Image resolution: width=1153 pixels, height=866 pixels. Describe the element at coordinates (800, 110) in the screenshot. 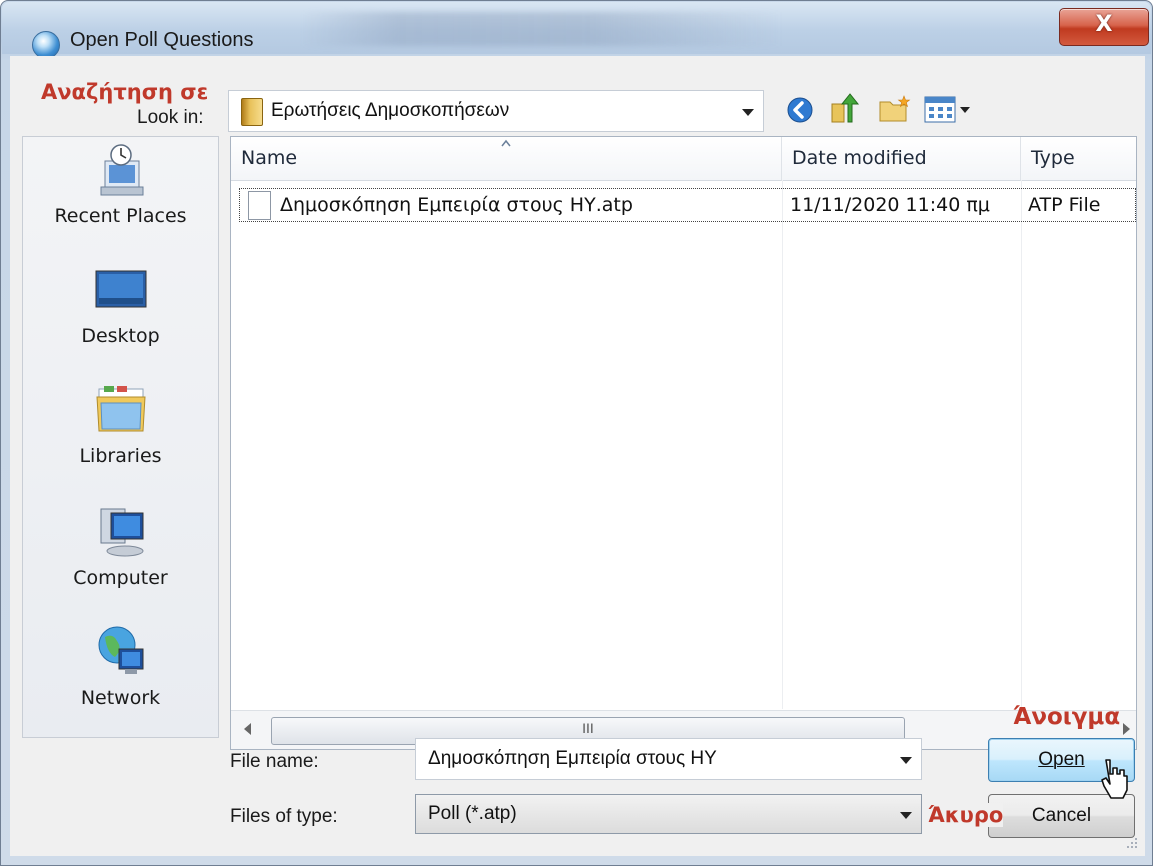

I see `back-icon` at that location.